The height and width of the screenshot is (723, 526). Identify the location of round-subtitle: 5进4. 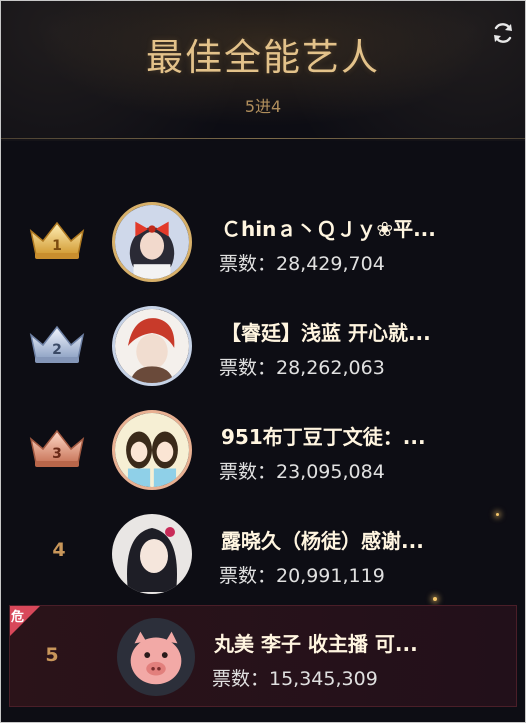
(263, 106).